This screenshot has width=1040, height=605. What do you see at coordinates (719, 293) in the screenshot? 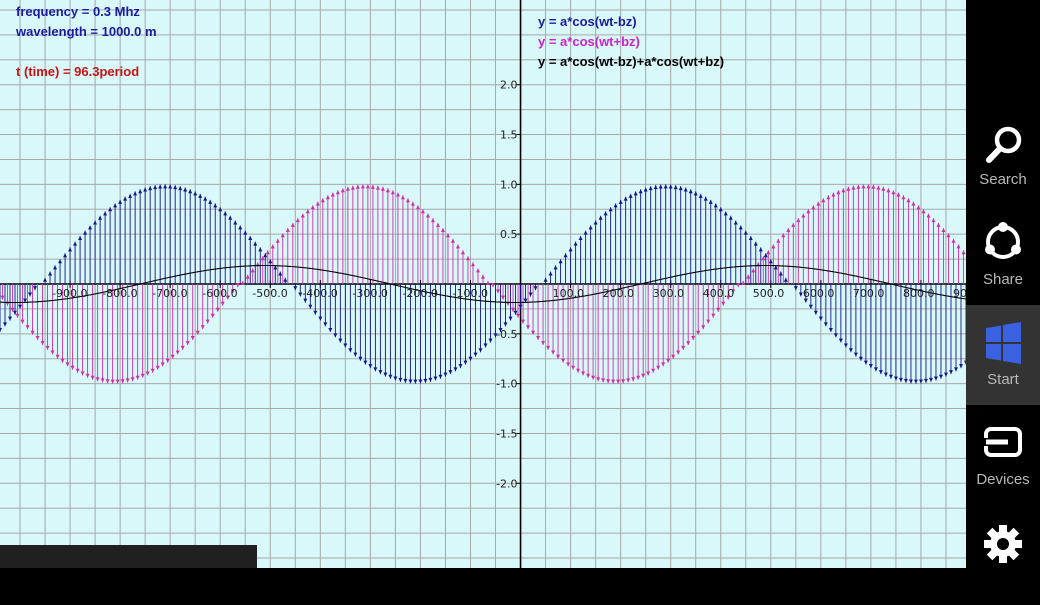
I see `x-tick-label: 400.0` at bounding box center [719, 293].